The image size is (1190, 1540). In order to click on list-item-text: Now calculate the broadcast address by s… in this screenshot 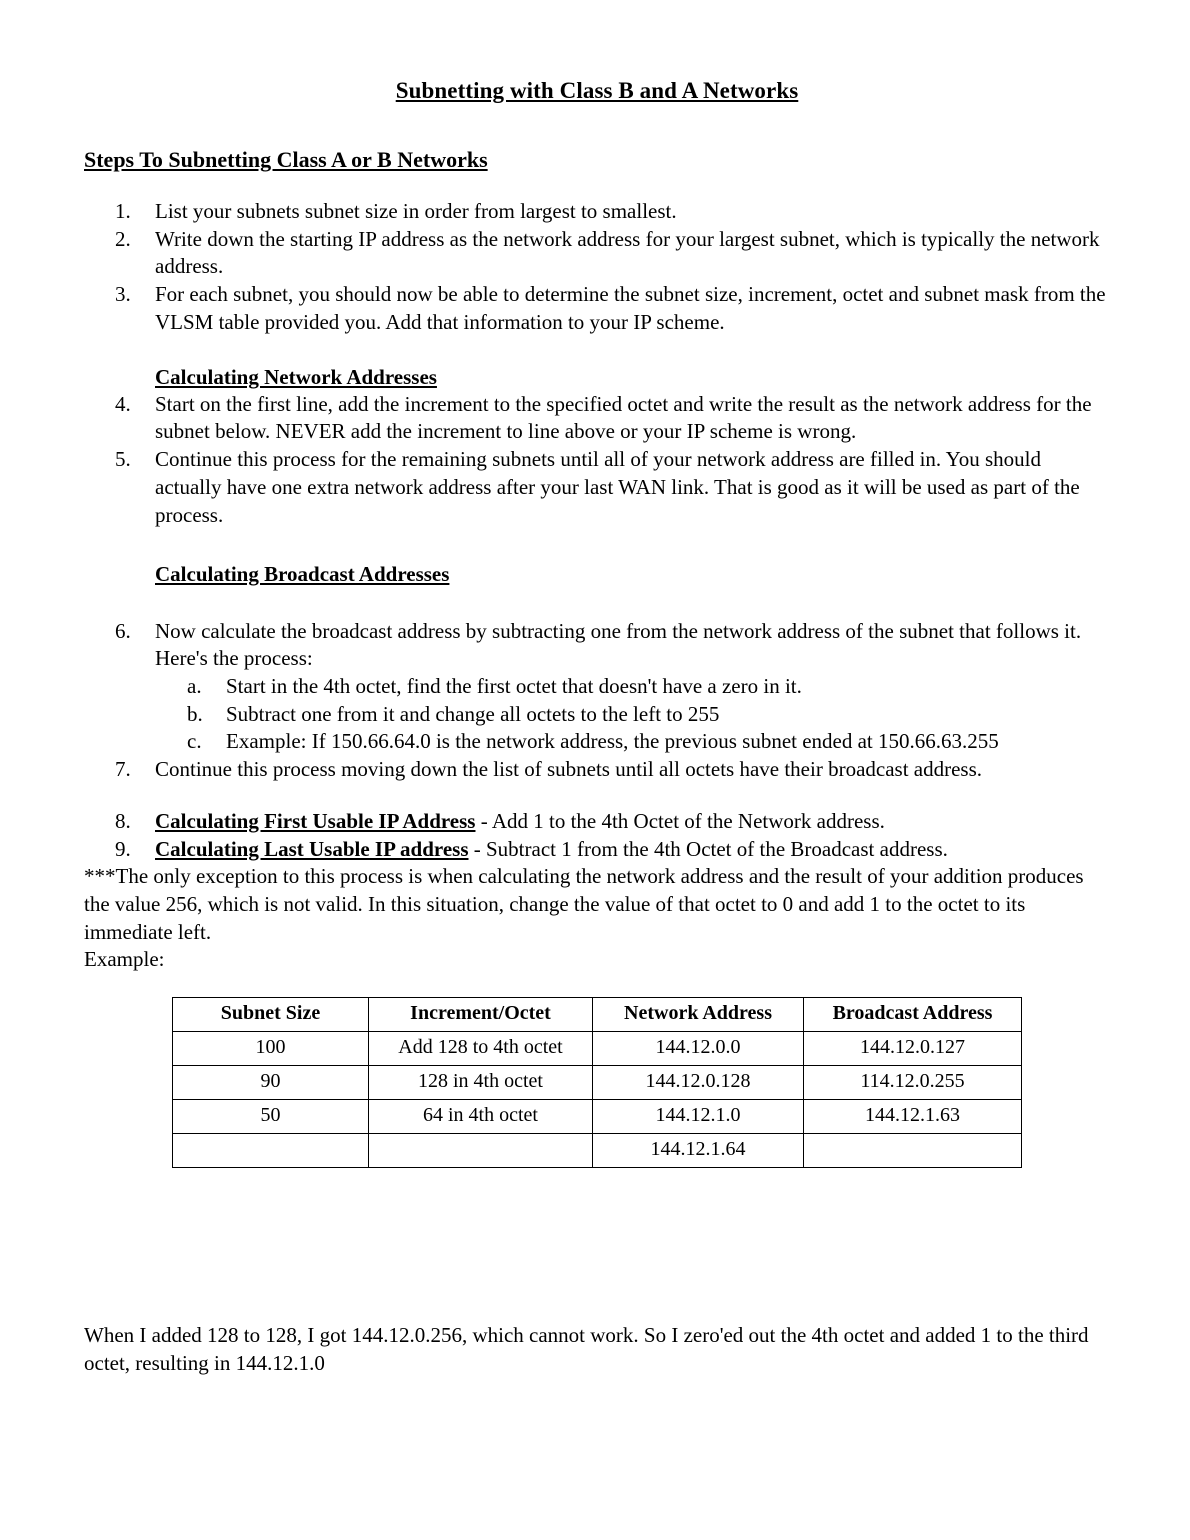, I will do `click(618, 644)`.